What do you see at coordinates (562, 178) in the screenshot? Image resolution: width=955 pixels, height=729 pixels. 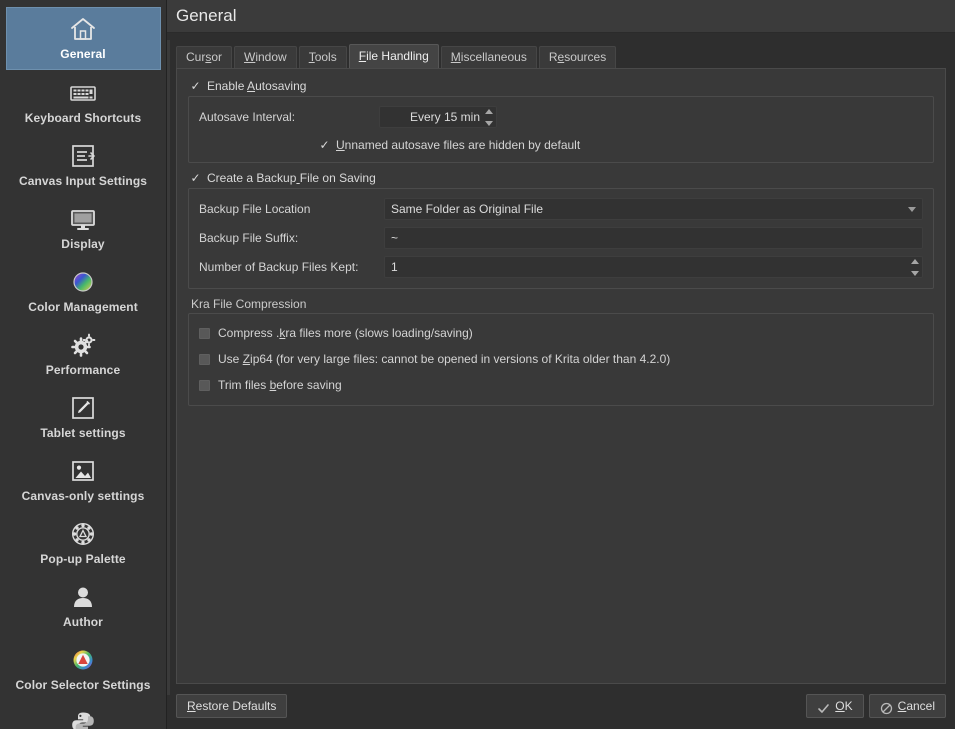 I see `create-backup-checkbox: ✓ Create a Backup File on Saving` at bounding box center [562, 178].